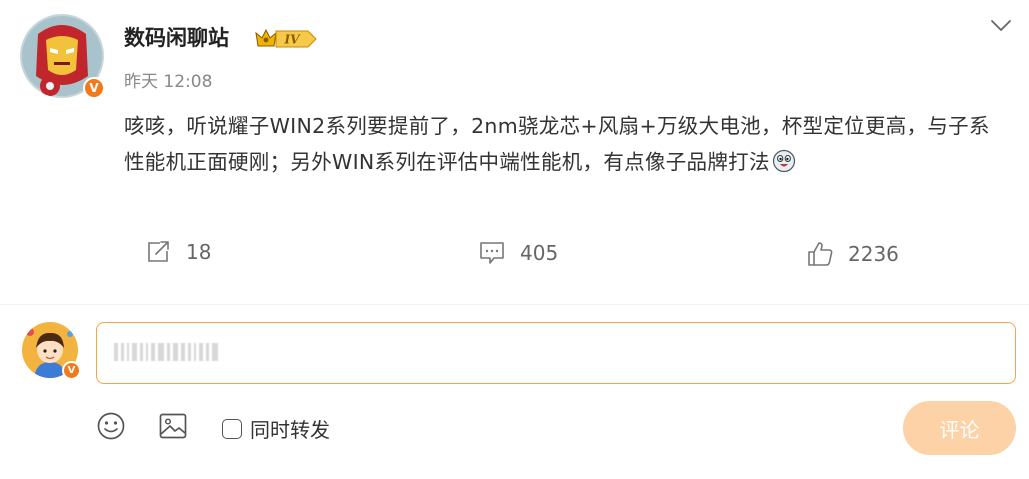 The image size is (1029, 479). I want to click on forward-checkbox, so click(232, 428).